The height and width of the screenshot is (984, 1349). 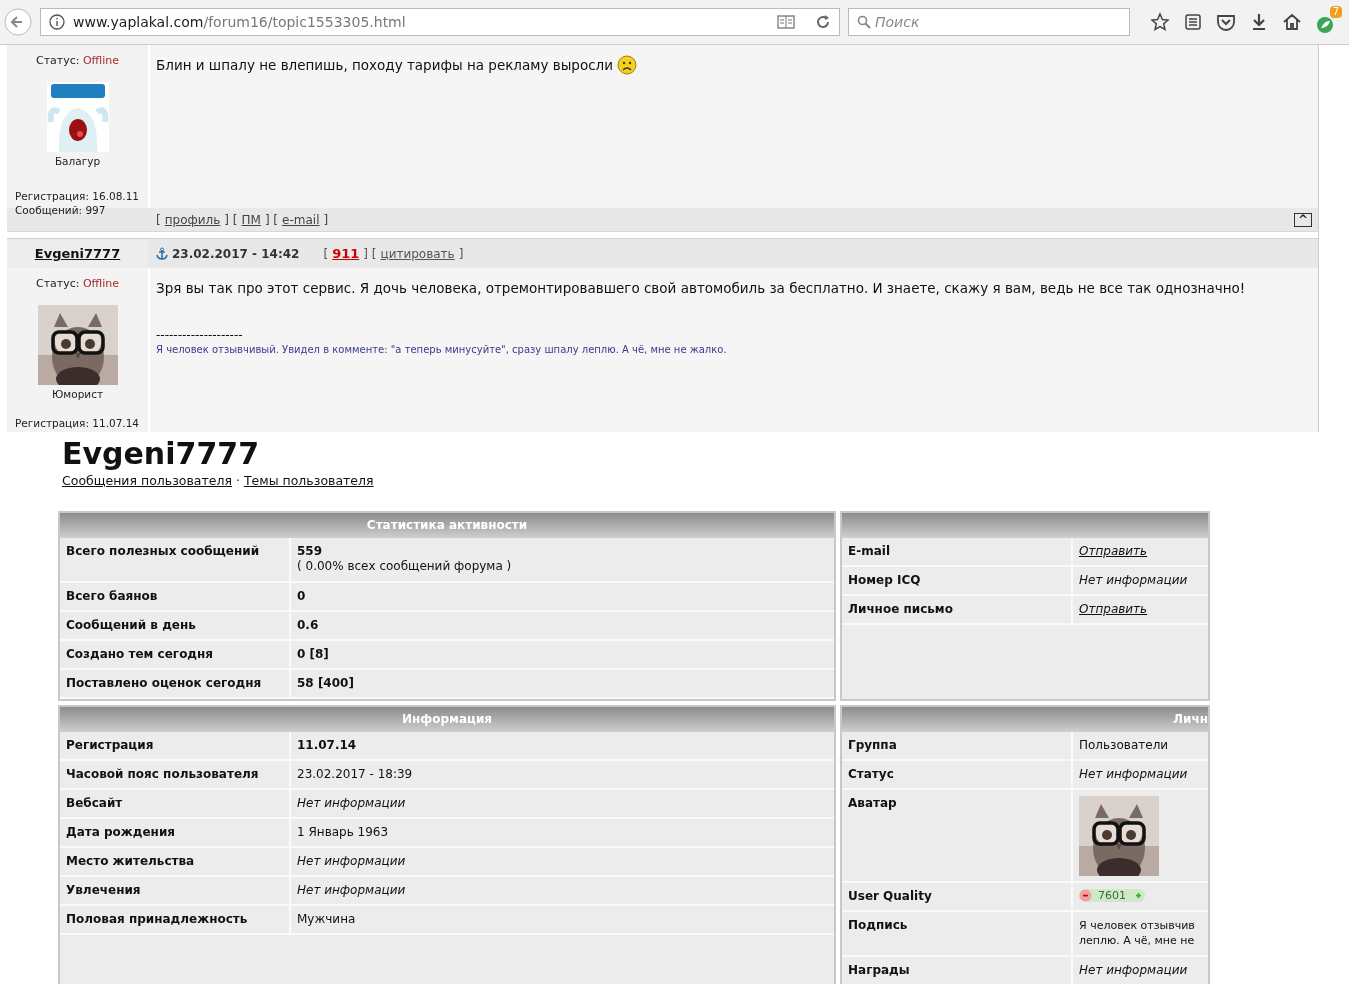 I want to click on registration-date: Регистрация: 11.07.14, so click(x=77, y=423).